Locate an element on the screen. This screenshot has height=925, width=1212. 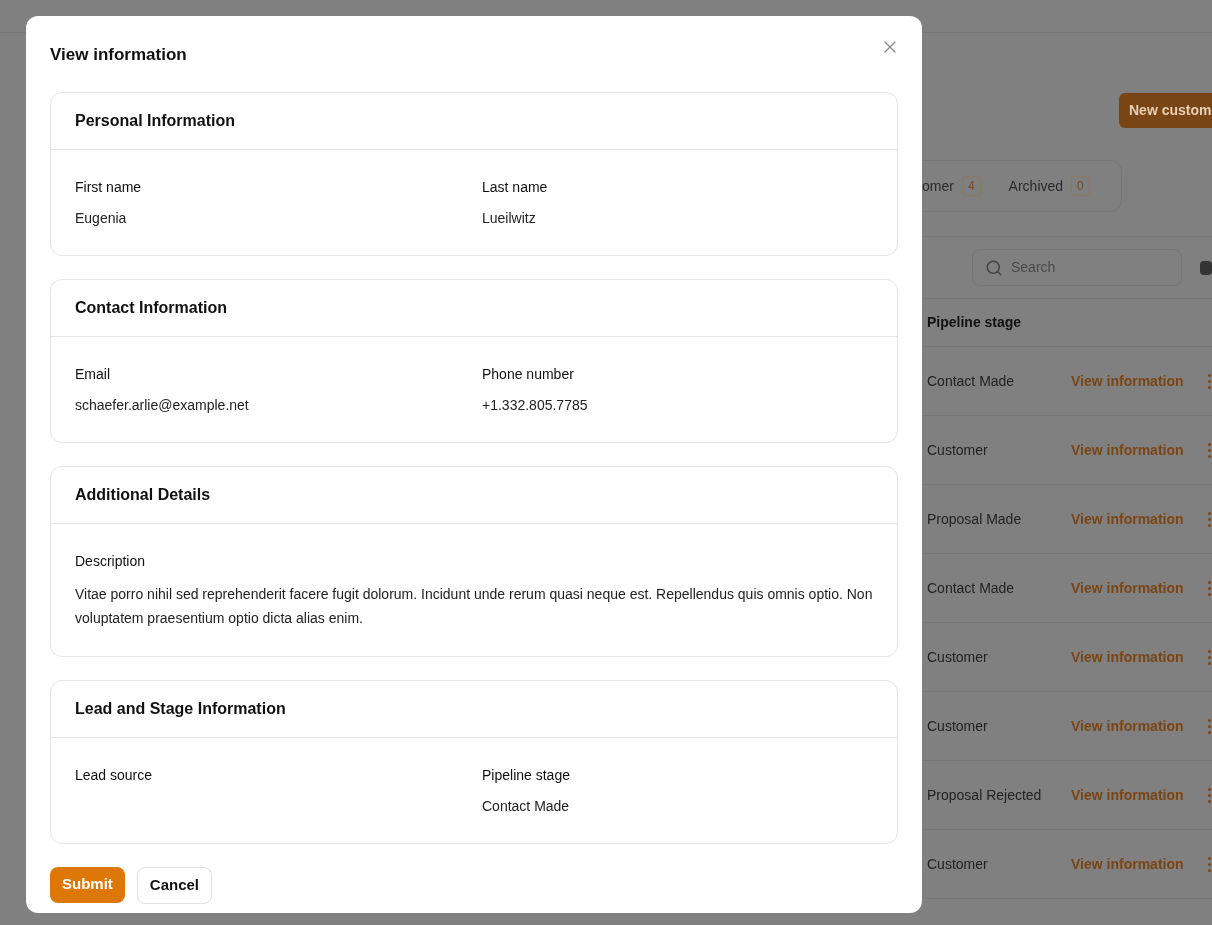
field-value: +1.332.805.7785 is located at coordinates (535, 405).